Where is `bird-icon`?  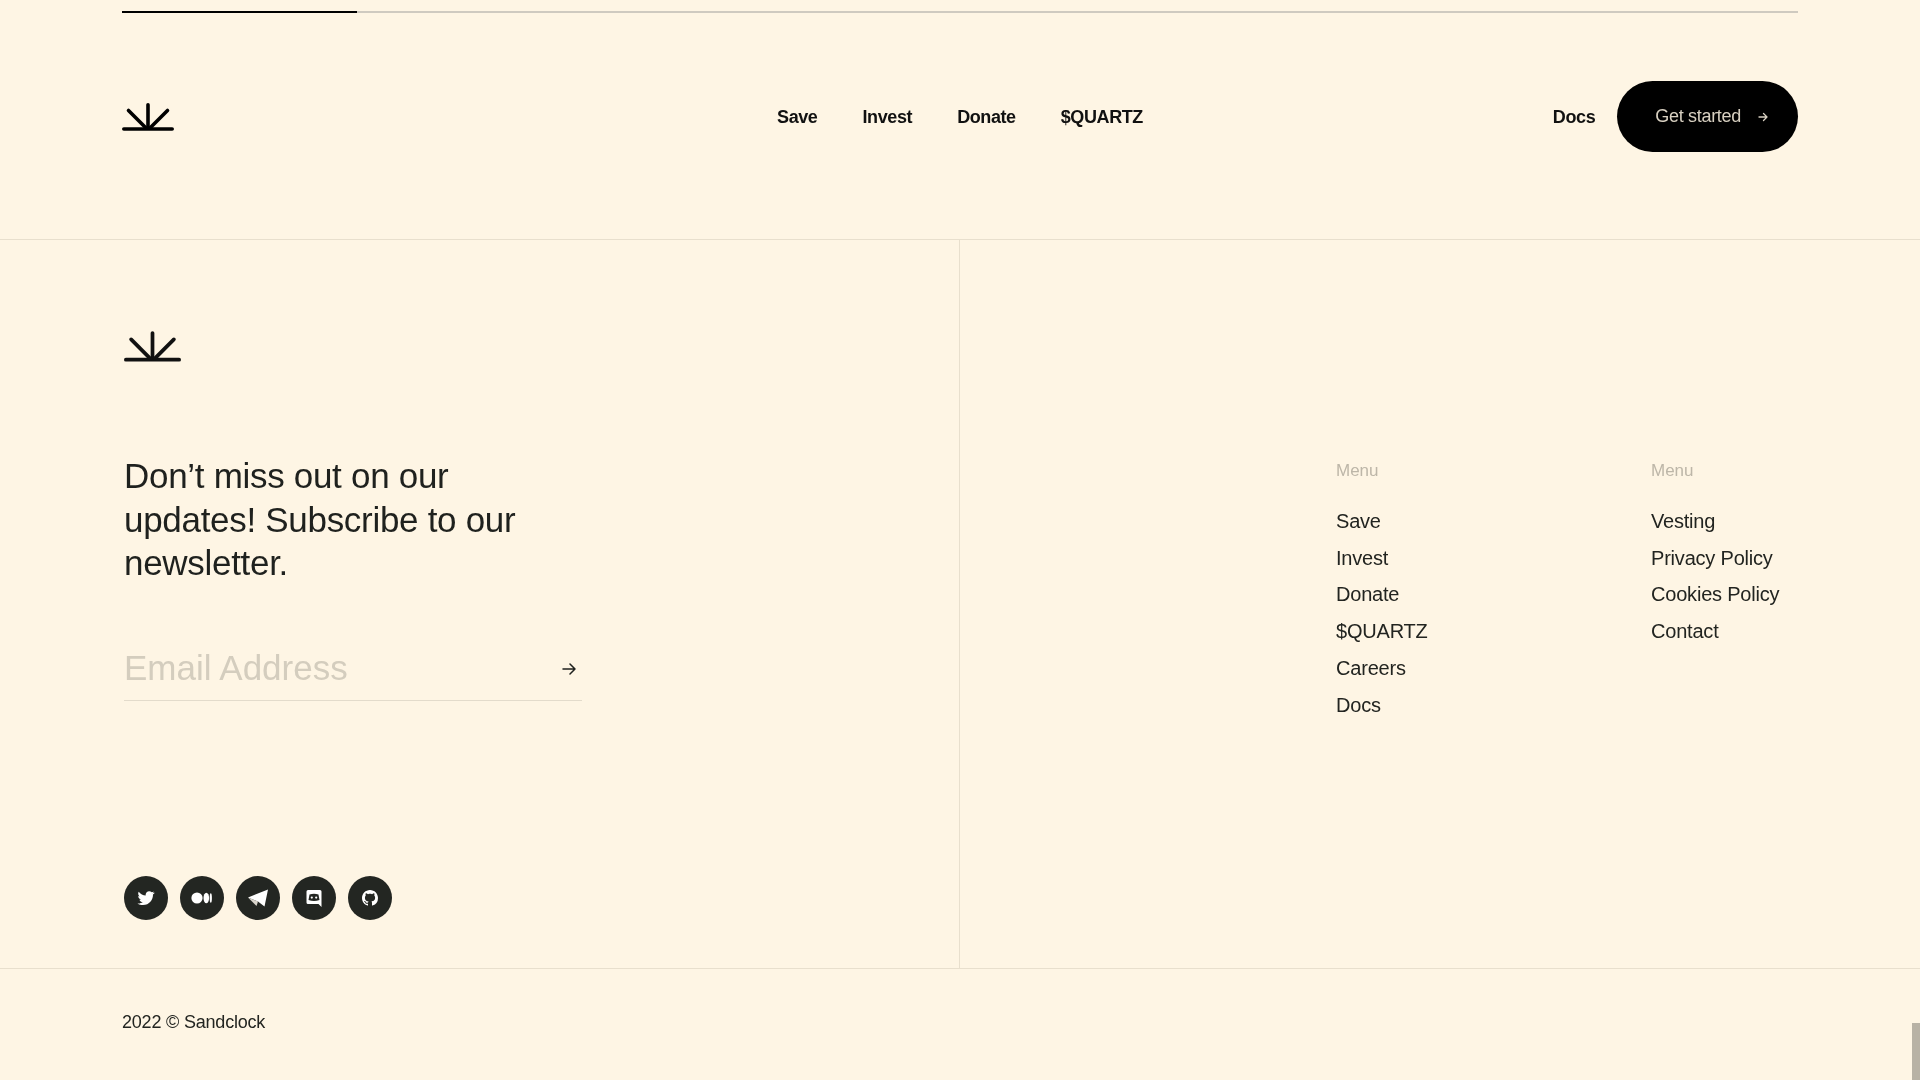
bird-icon is located at coordinates (146, 898).